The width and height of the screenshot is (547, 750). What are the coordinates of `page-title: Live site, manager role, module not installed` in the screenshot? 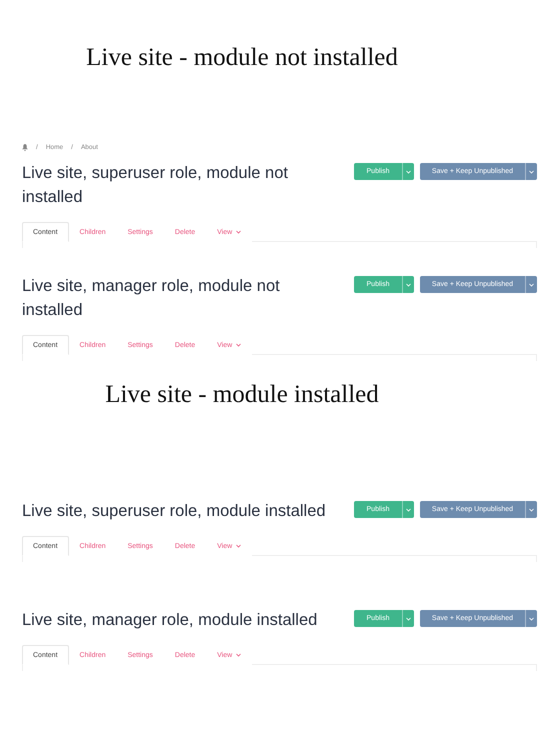 It's located at (151, 298).